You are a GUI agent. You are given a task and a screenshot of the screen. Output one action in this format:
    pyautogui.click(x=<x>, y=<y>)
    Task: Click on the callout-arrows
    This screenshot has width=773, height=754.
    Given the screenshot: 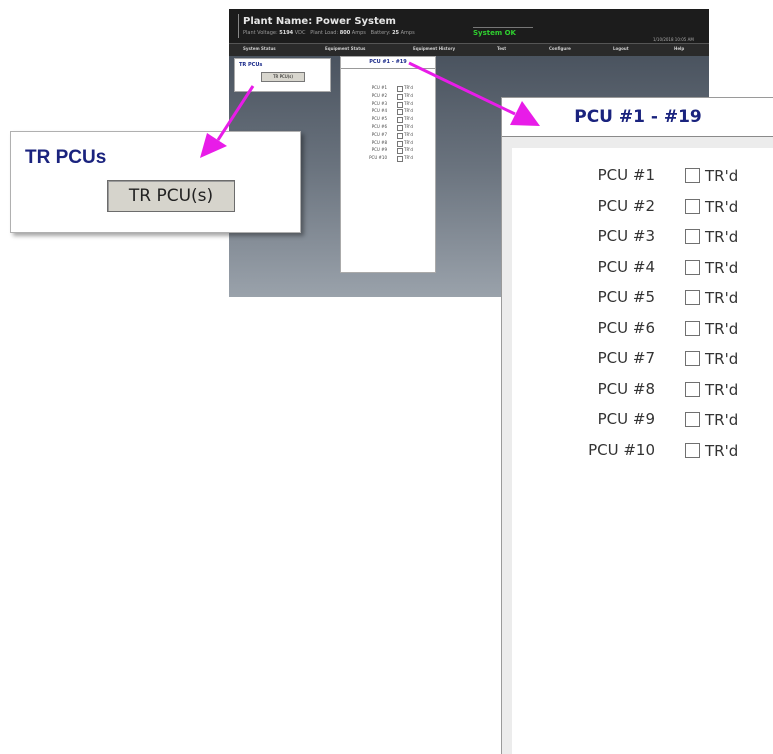 What is the action you would take?
    pyautogui.click(x=370, y=109)
    